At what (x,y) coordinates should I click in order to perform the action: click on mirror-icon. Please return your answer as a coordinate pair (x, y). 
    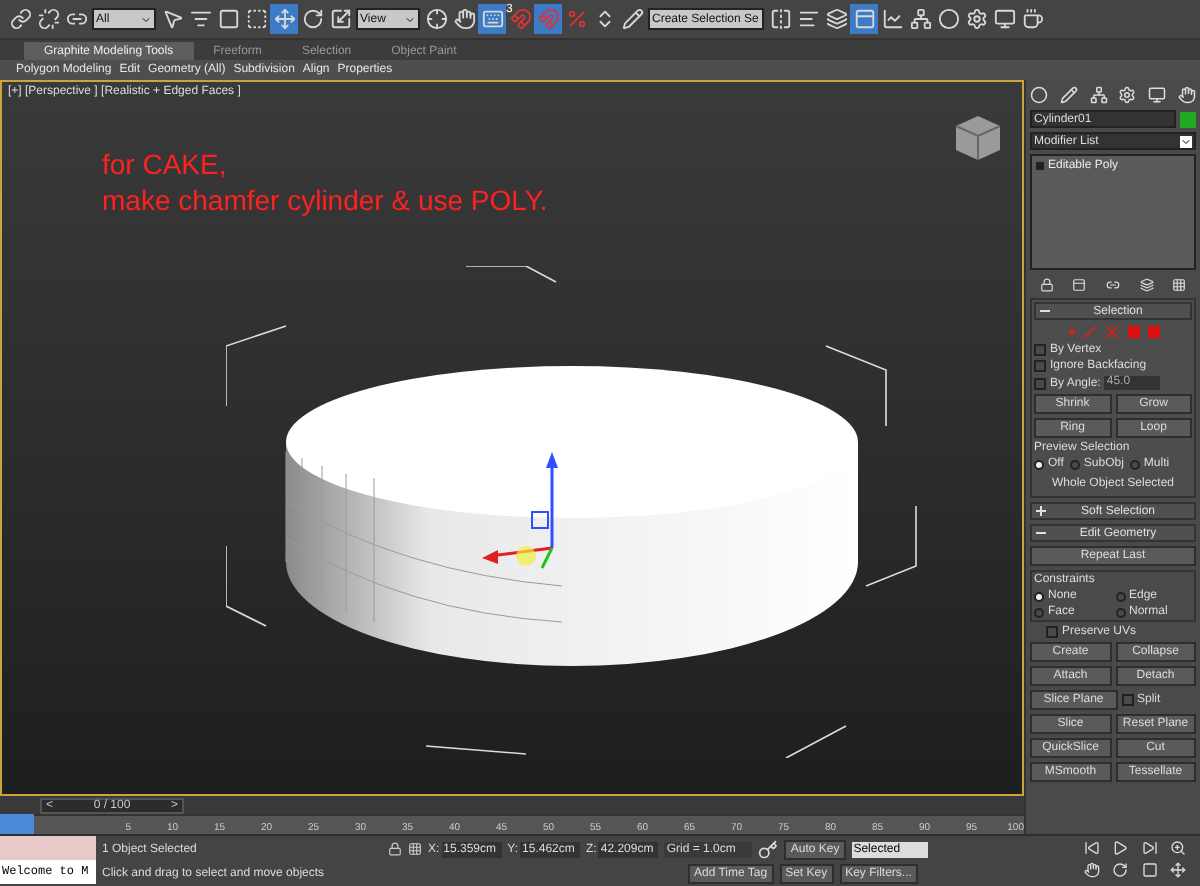
    Looking at the image, I should click on (780, 19).